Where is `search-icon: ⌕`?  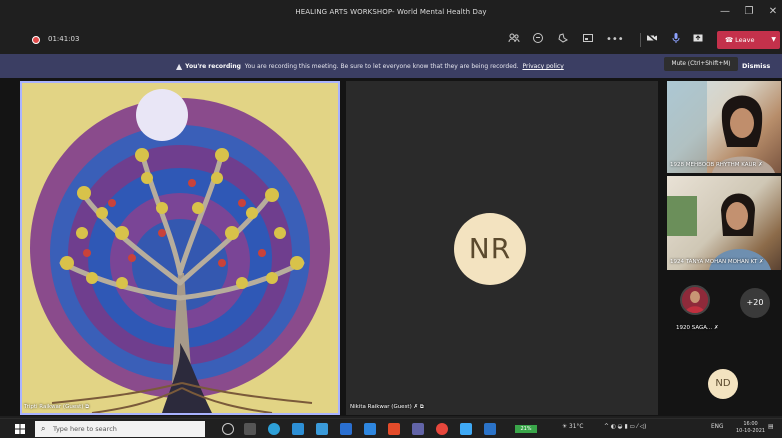 search-icon: ⌕ is located at coordinates (43, 428).